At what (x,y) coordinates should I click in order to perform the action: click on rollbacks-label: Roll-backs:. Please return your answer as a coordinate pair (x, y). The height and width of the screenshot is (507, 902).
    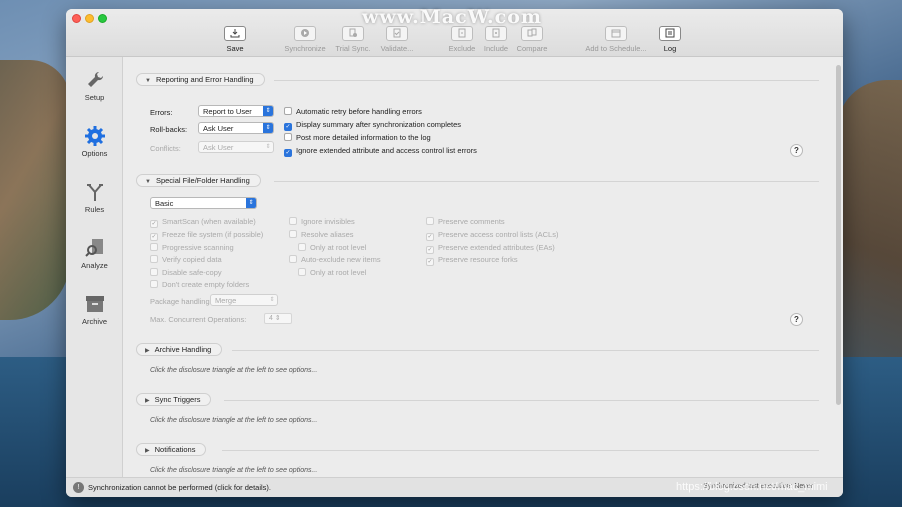
    Looking at the image, I should click on (169, 129).